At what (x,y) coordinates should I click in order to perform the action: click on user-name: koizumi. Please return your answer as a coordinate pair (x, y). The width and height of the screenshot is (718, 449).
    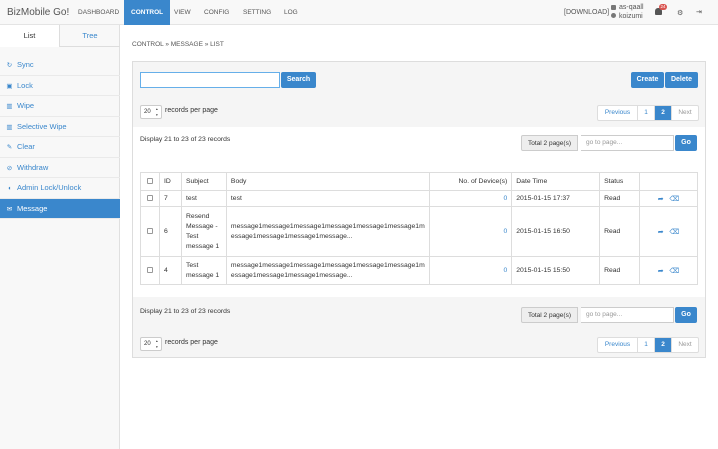
    Looking at the image, I should click on (631, 16).